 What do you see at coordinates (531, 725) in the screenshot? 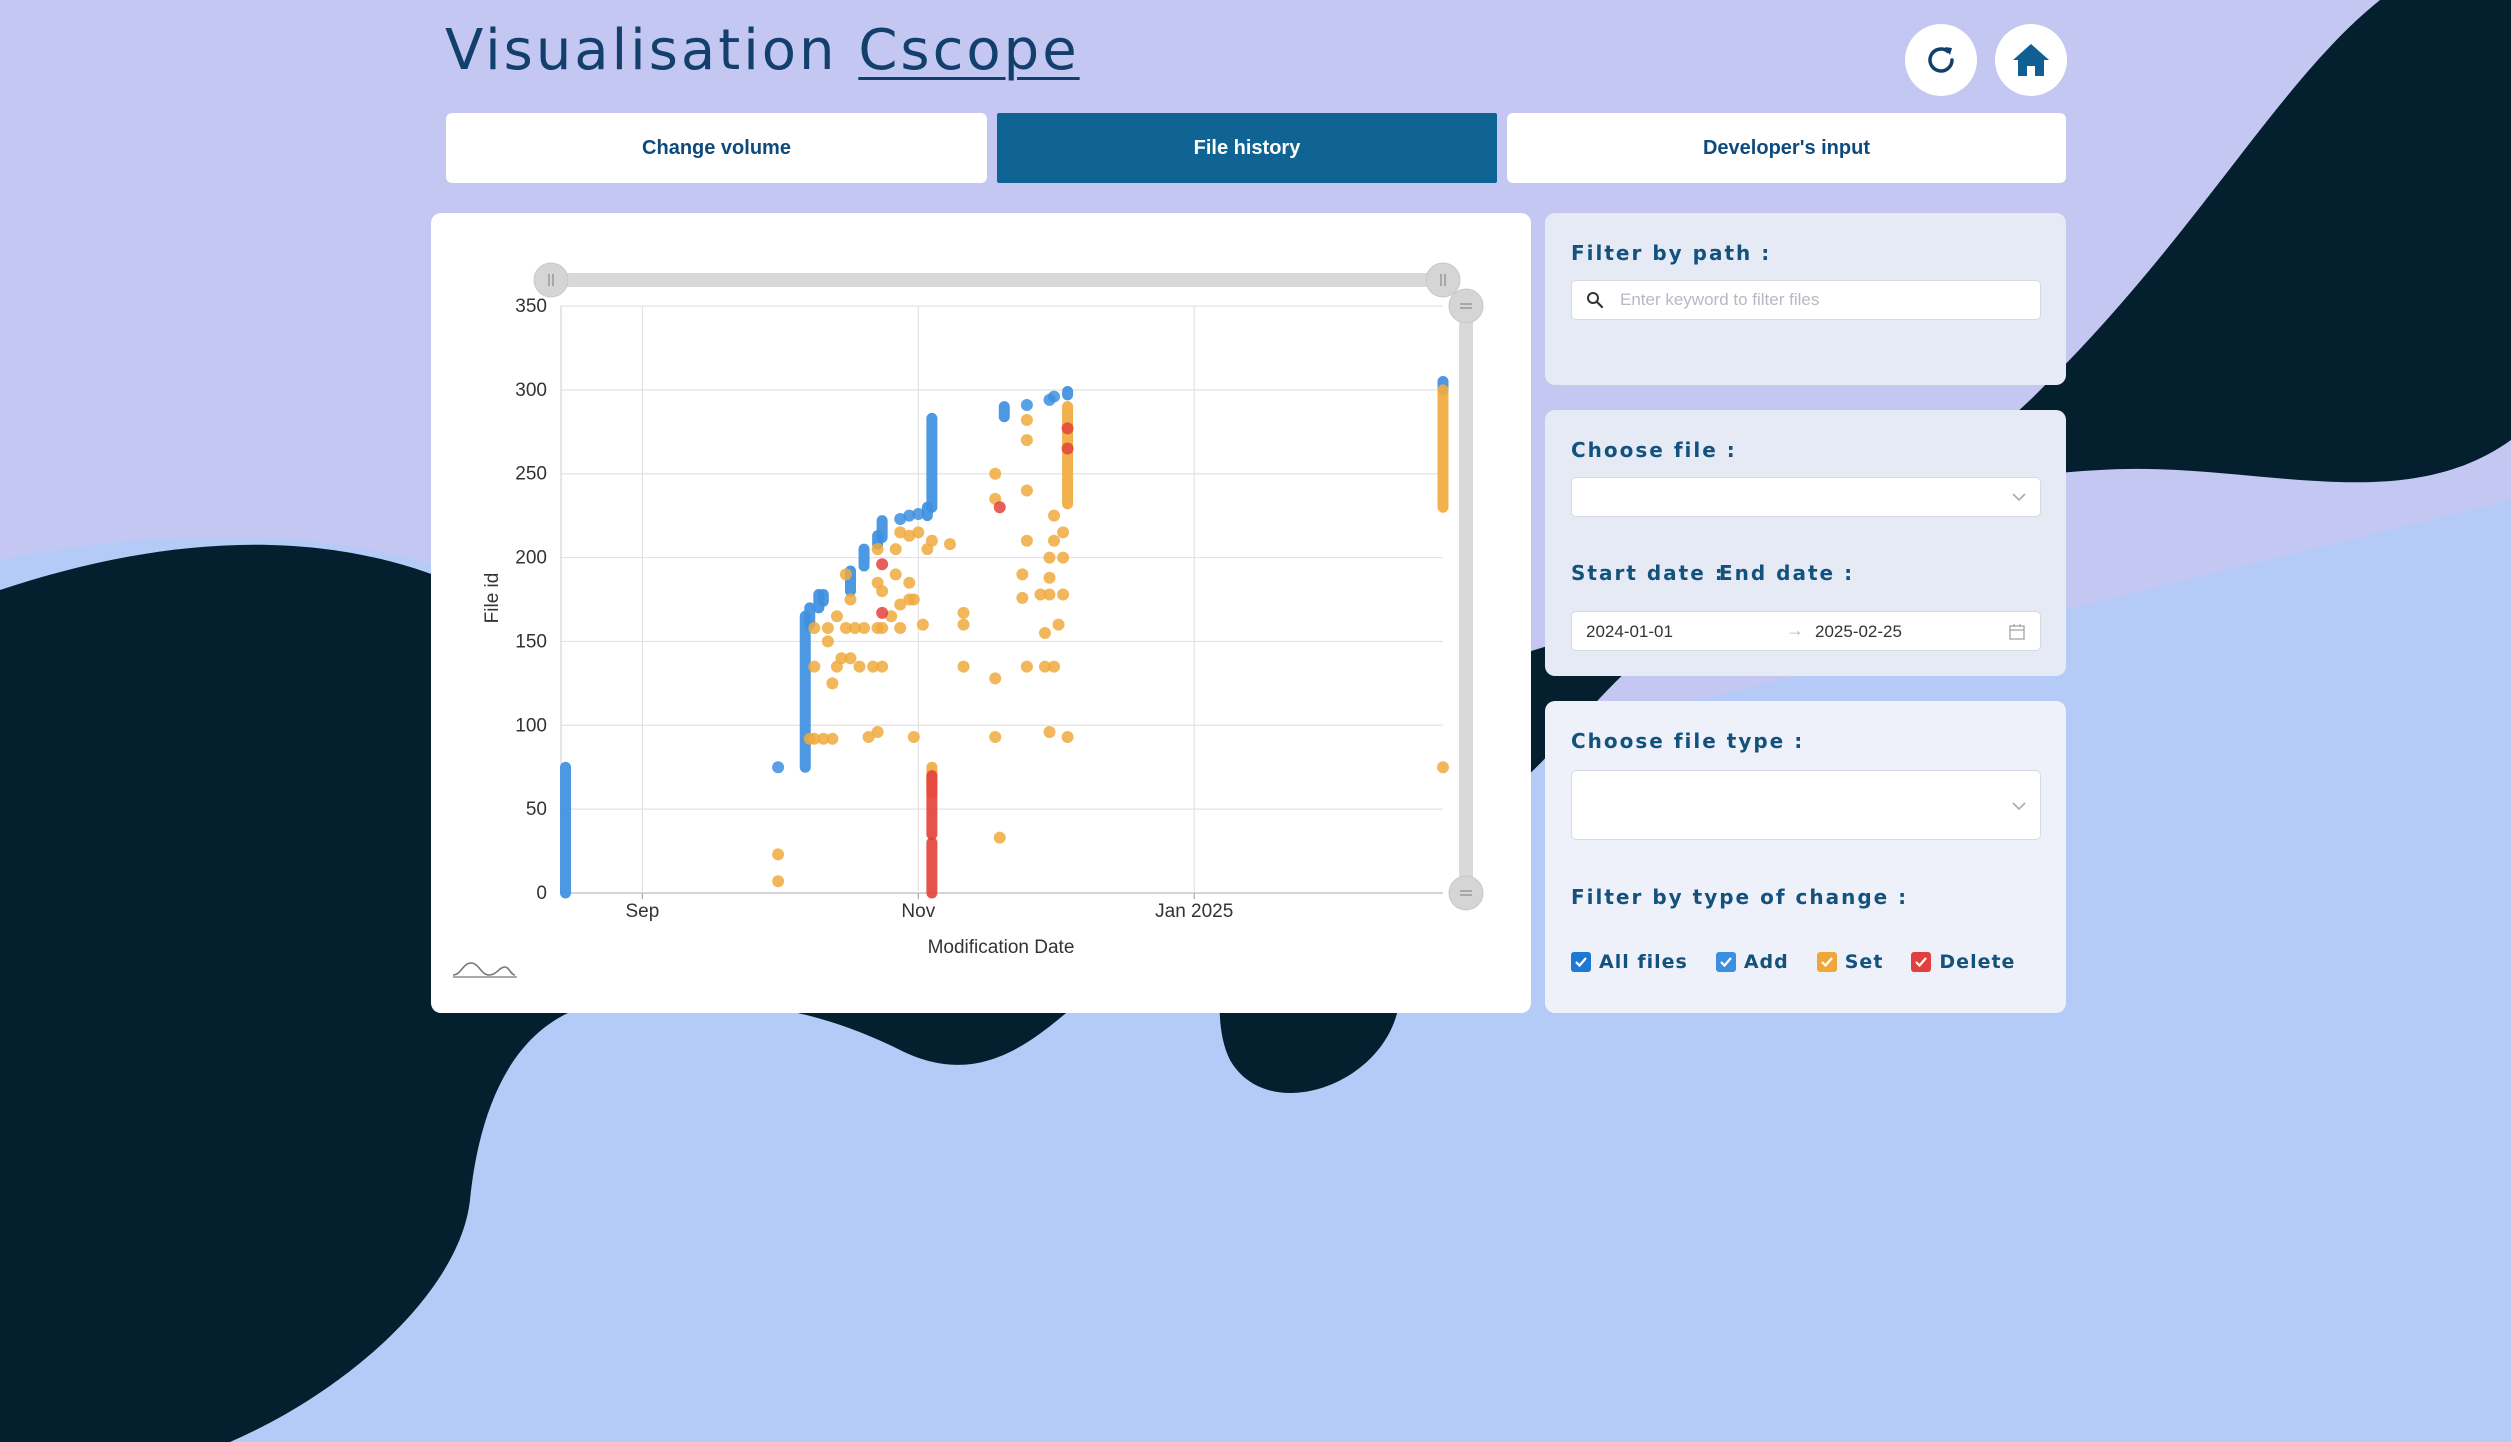
I see `y-tick-label: 100` at bounding box center [531, 725].